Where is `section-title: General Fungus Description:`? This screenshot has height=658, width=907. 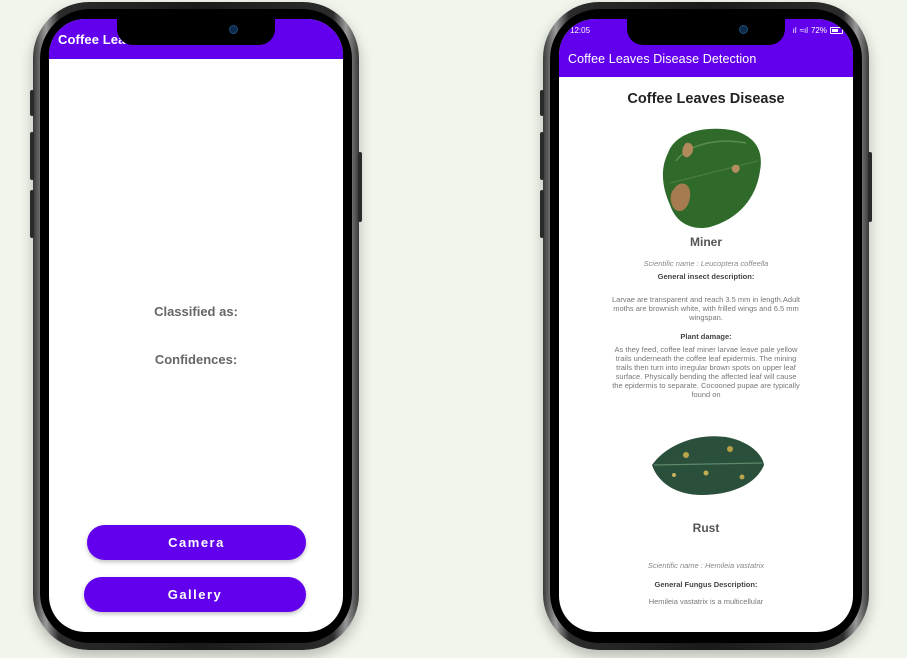 section-title: General Fungus Description: is located at coordinates (706, 584).